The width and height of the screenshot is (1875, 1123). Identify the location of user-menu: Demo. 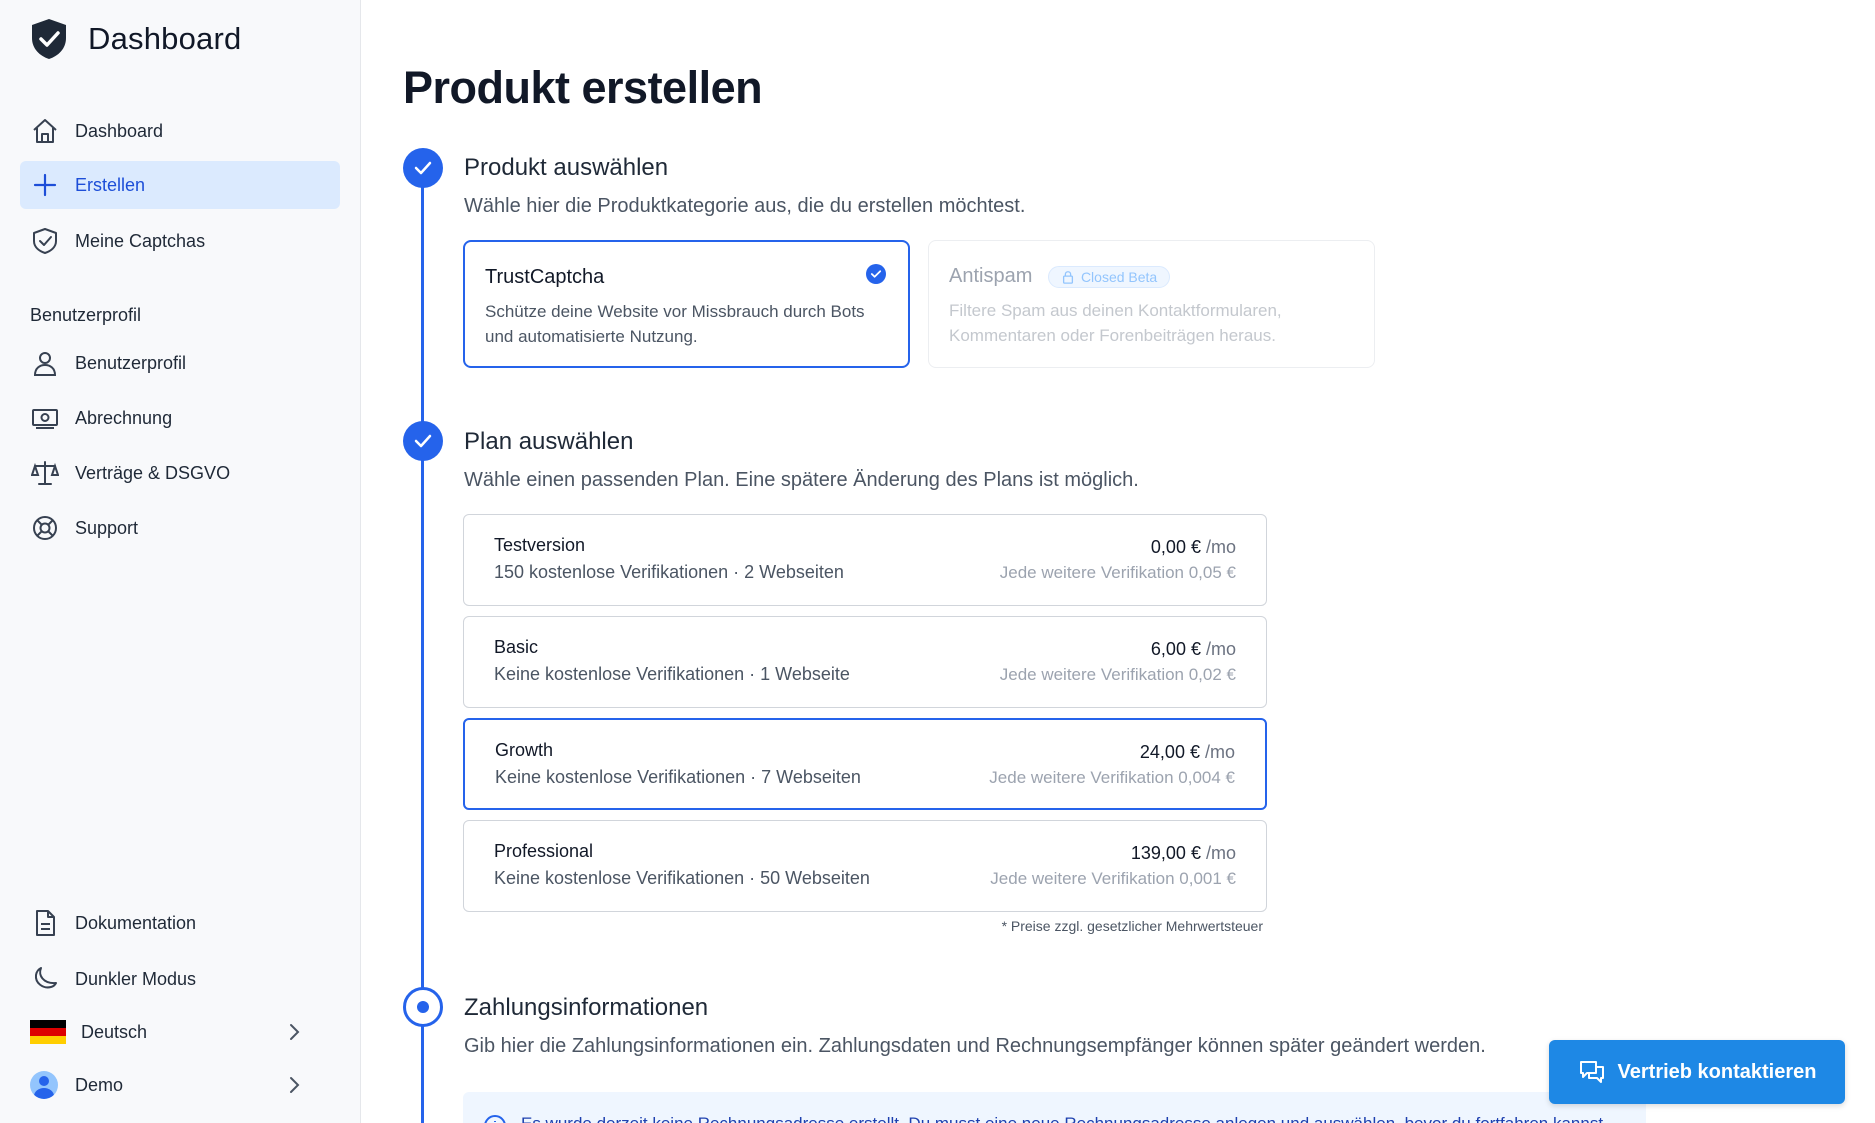
(180, 1085).